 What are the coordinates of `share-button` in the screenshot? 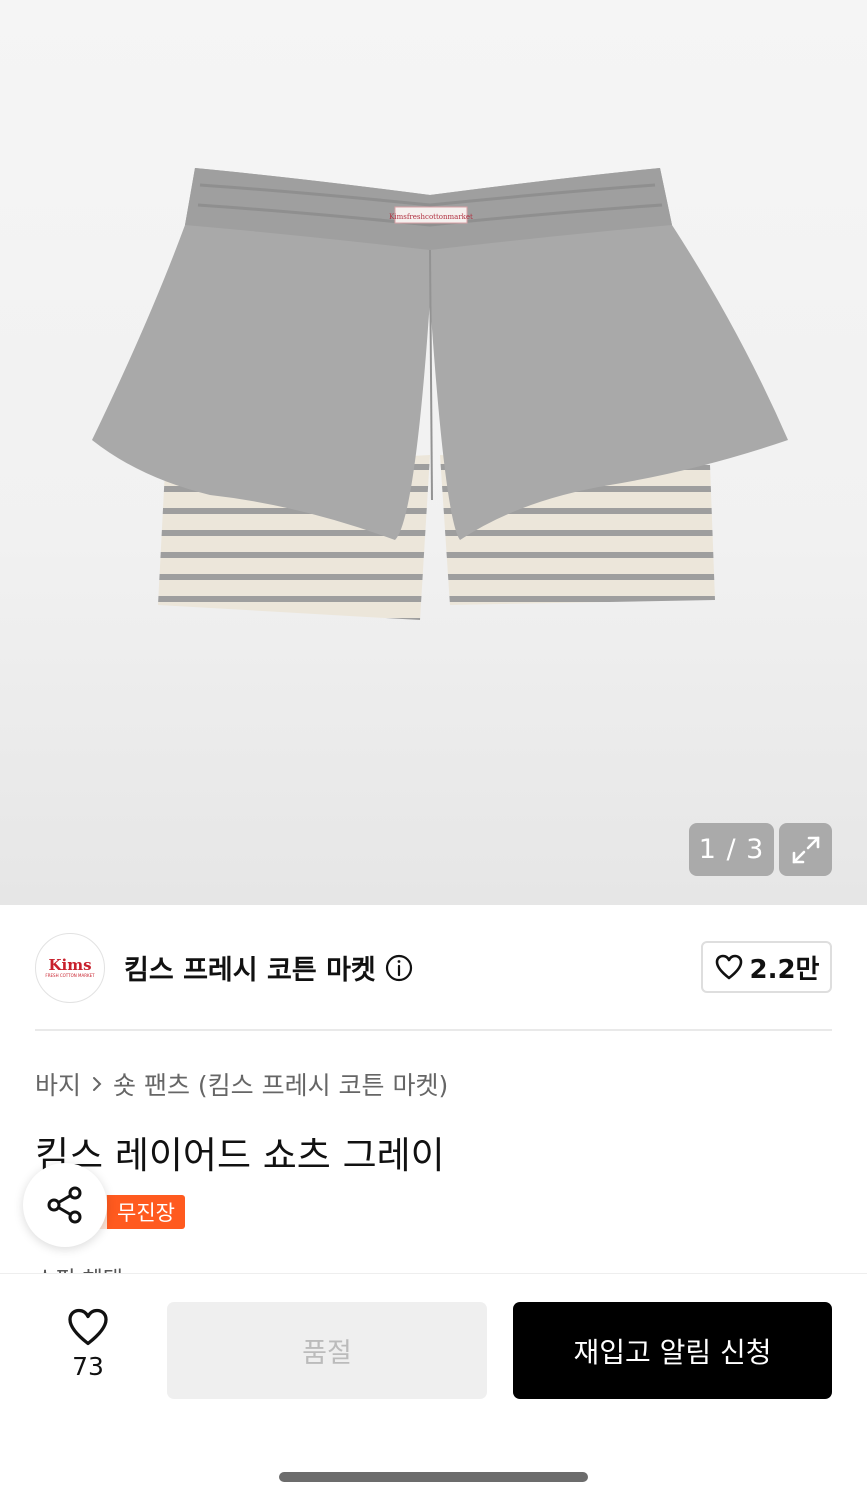 It's located at (65, 1205).